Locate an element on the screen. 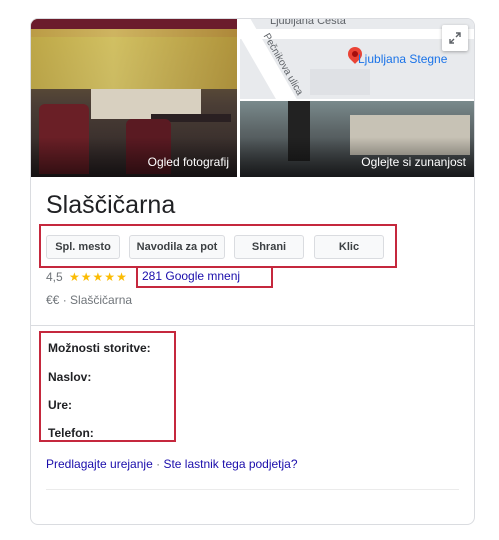  suggest-edit-link: Predlagajte urejanje is located at coordinates (99, 464).